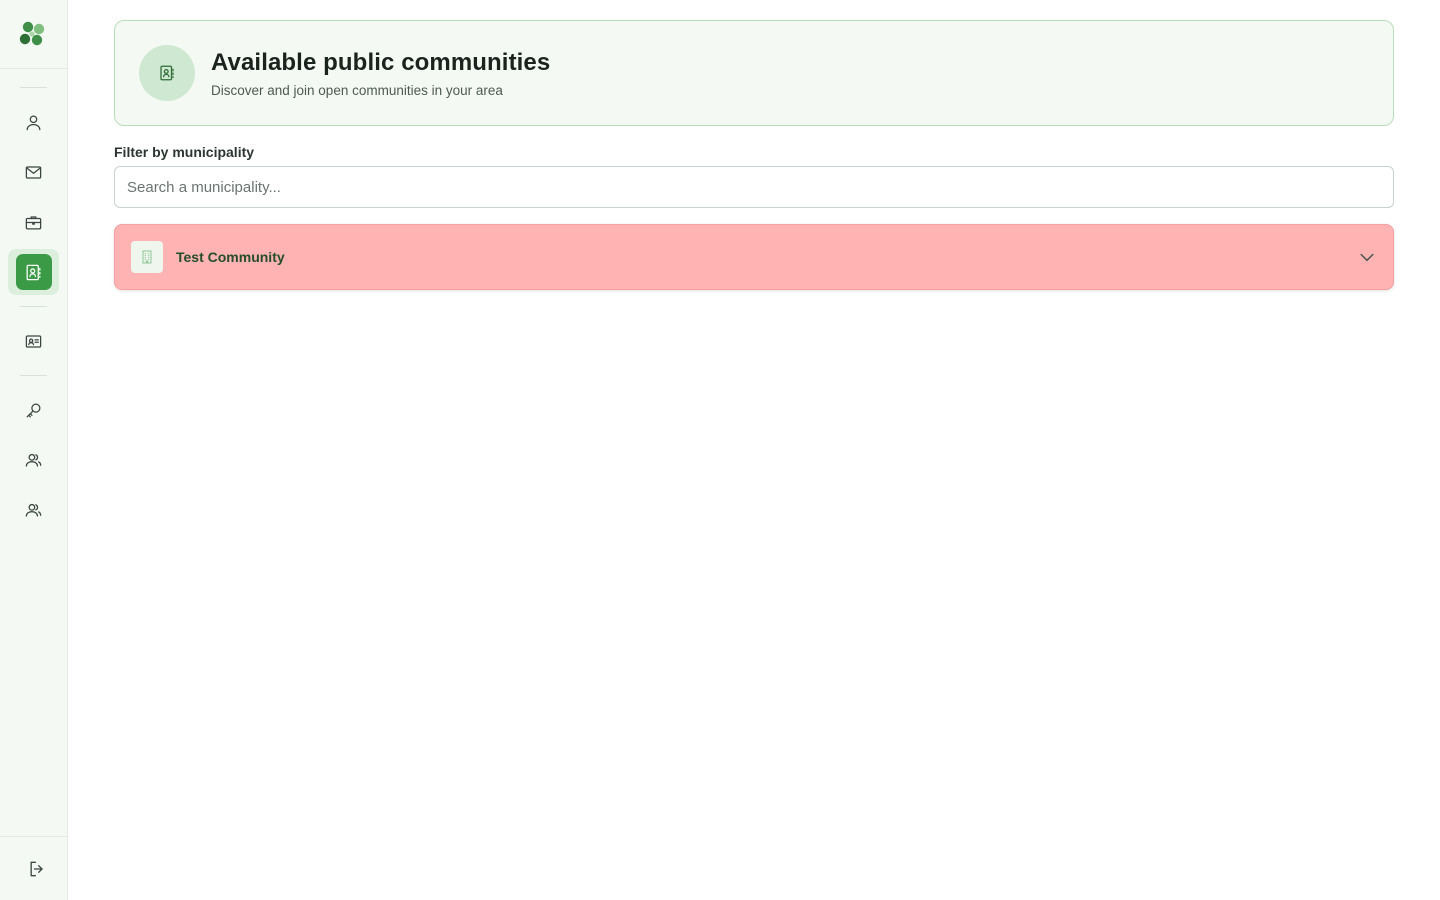  I want to click on sidebar-item-keys, so click(33, 410).